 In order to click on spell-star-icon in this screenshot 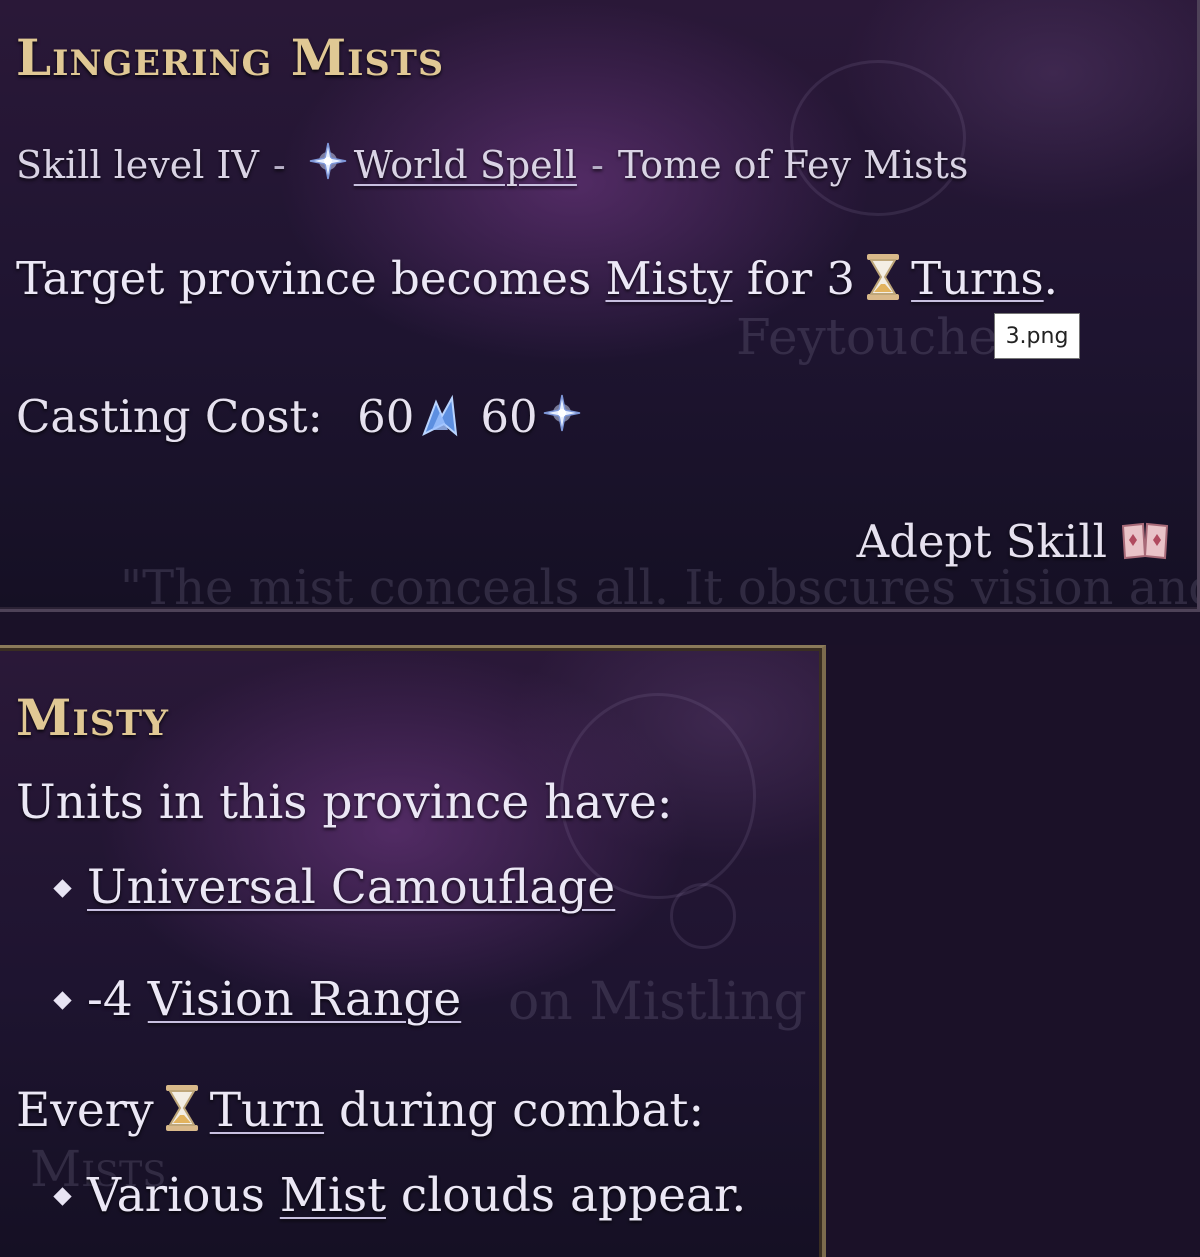, I will do `click(561, 412)`.